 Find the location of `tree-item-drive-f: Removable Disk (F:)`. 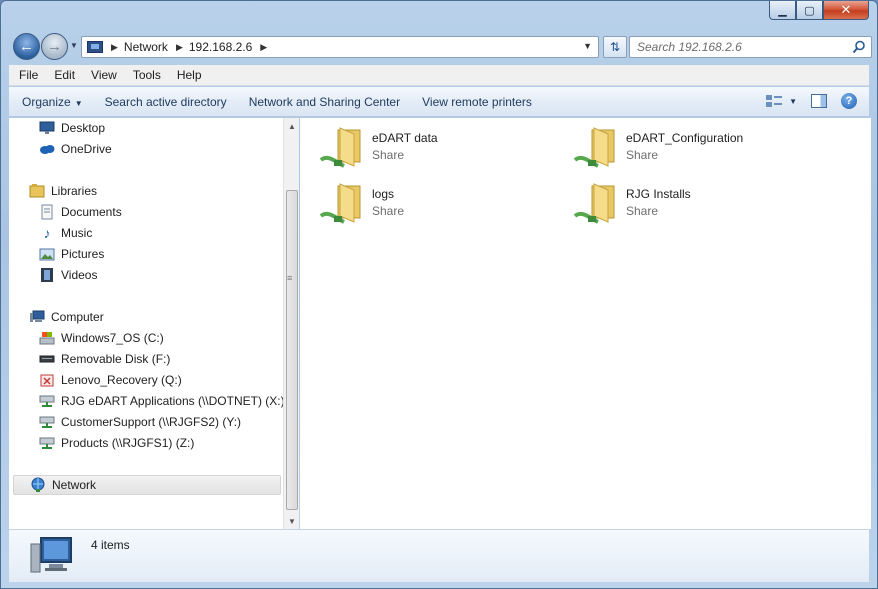

tree-item-drive-f: Removable Disk (F:) is located at coordinates (104, 359).